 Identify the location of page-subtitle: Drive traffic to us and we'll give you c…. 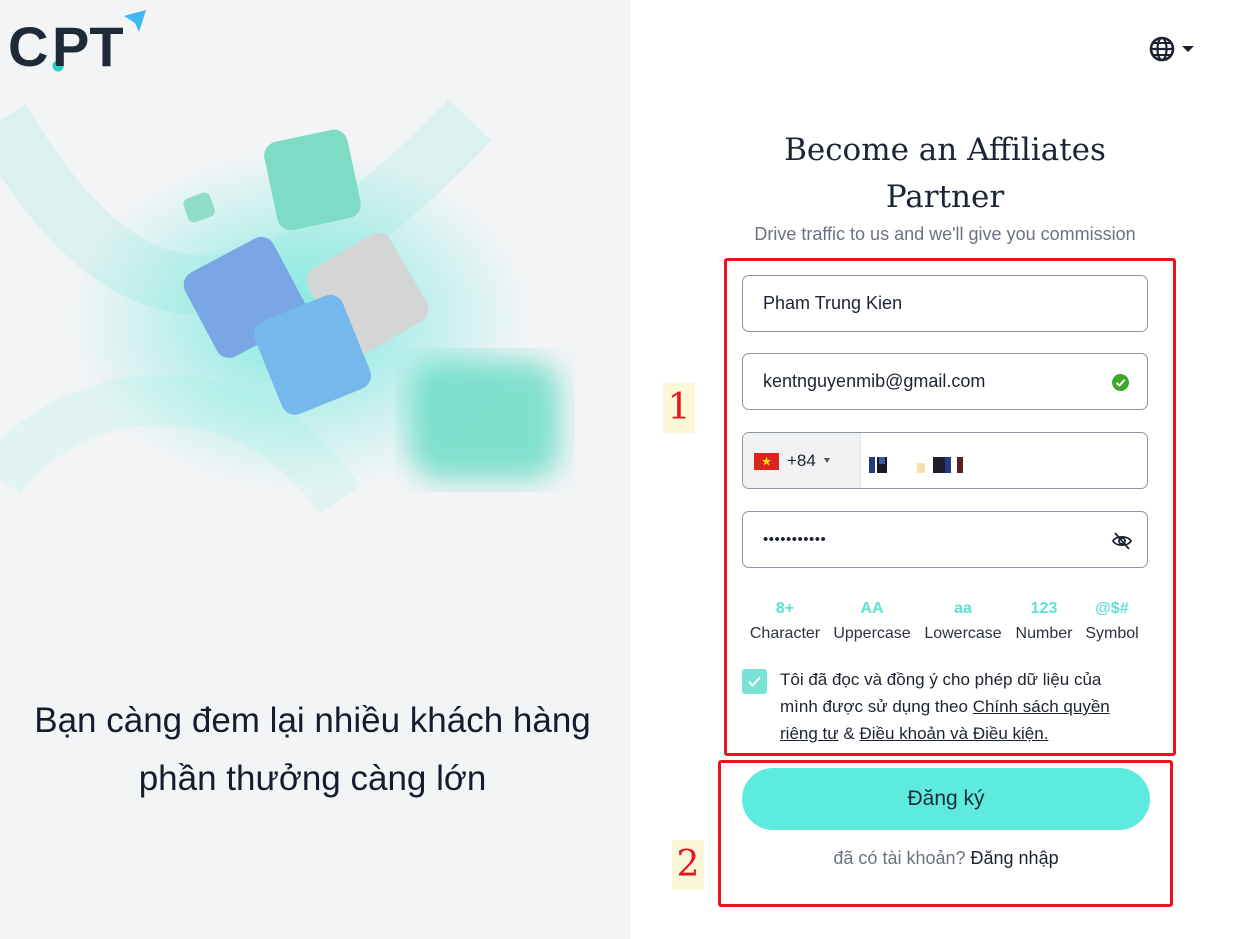
(945, 234).